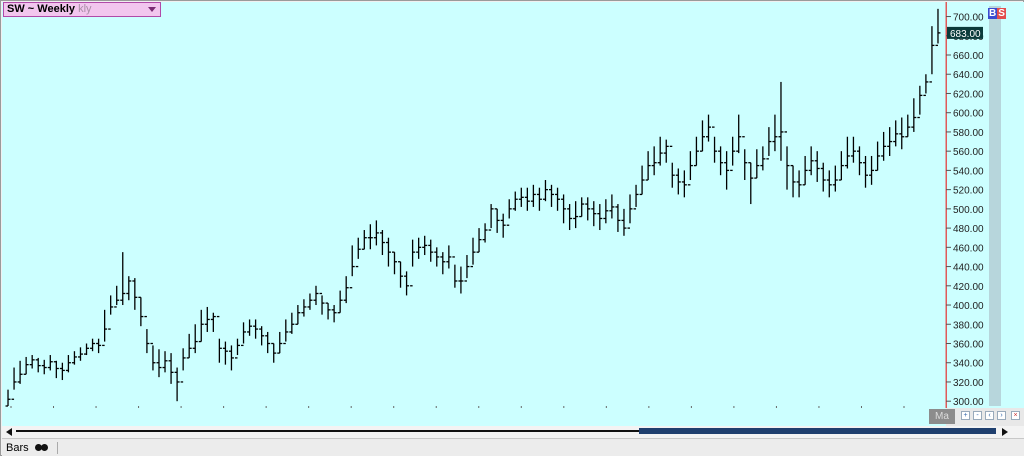 This screenshot has width=1024, height=456. I want to click on bars-tab-label: Bars, so click(17, 448).